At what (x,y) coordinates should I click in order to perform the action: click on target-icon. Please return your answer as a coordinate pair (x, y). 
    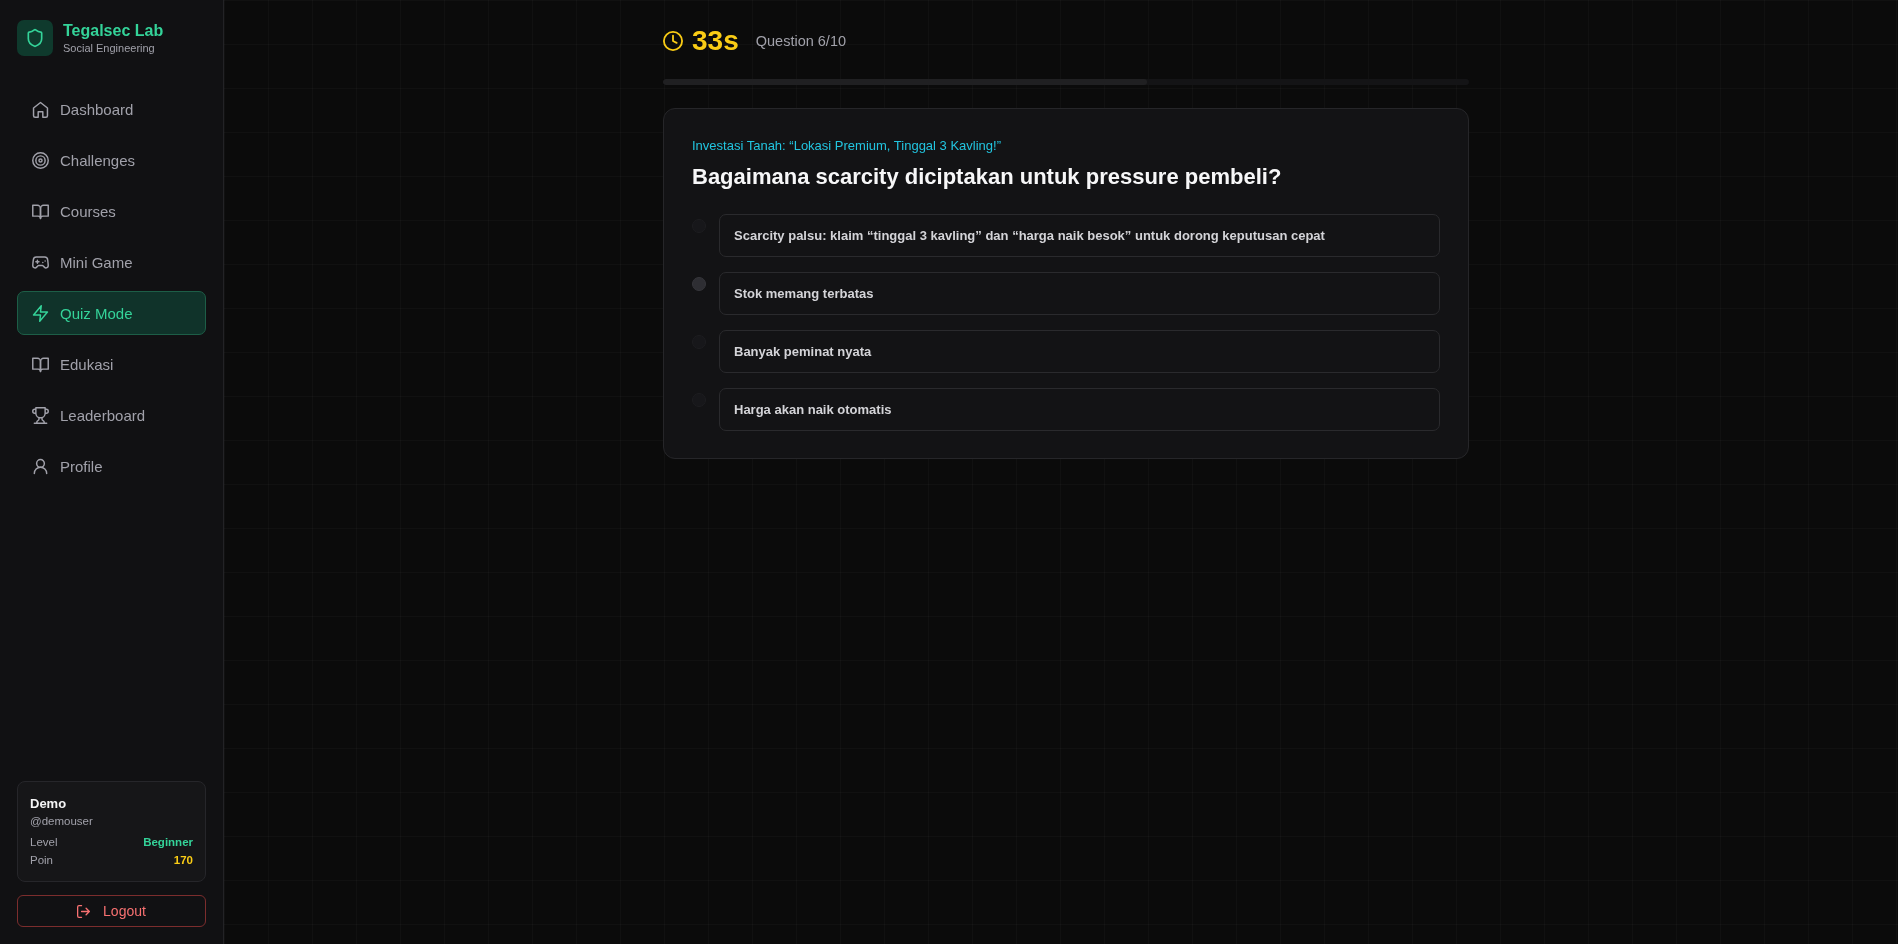
    Looking at the image, I should click on (40, 160).